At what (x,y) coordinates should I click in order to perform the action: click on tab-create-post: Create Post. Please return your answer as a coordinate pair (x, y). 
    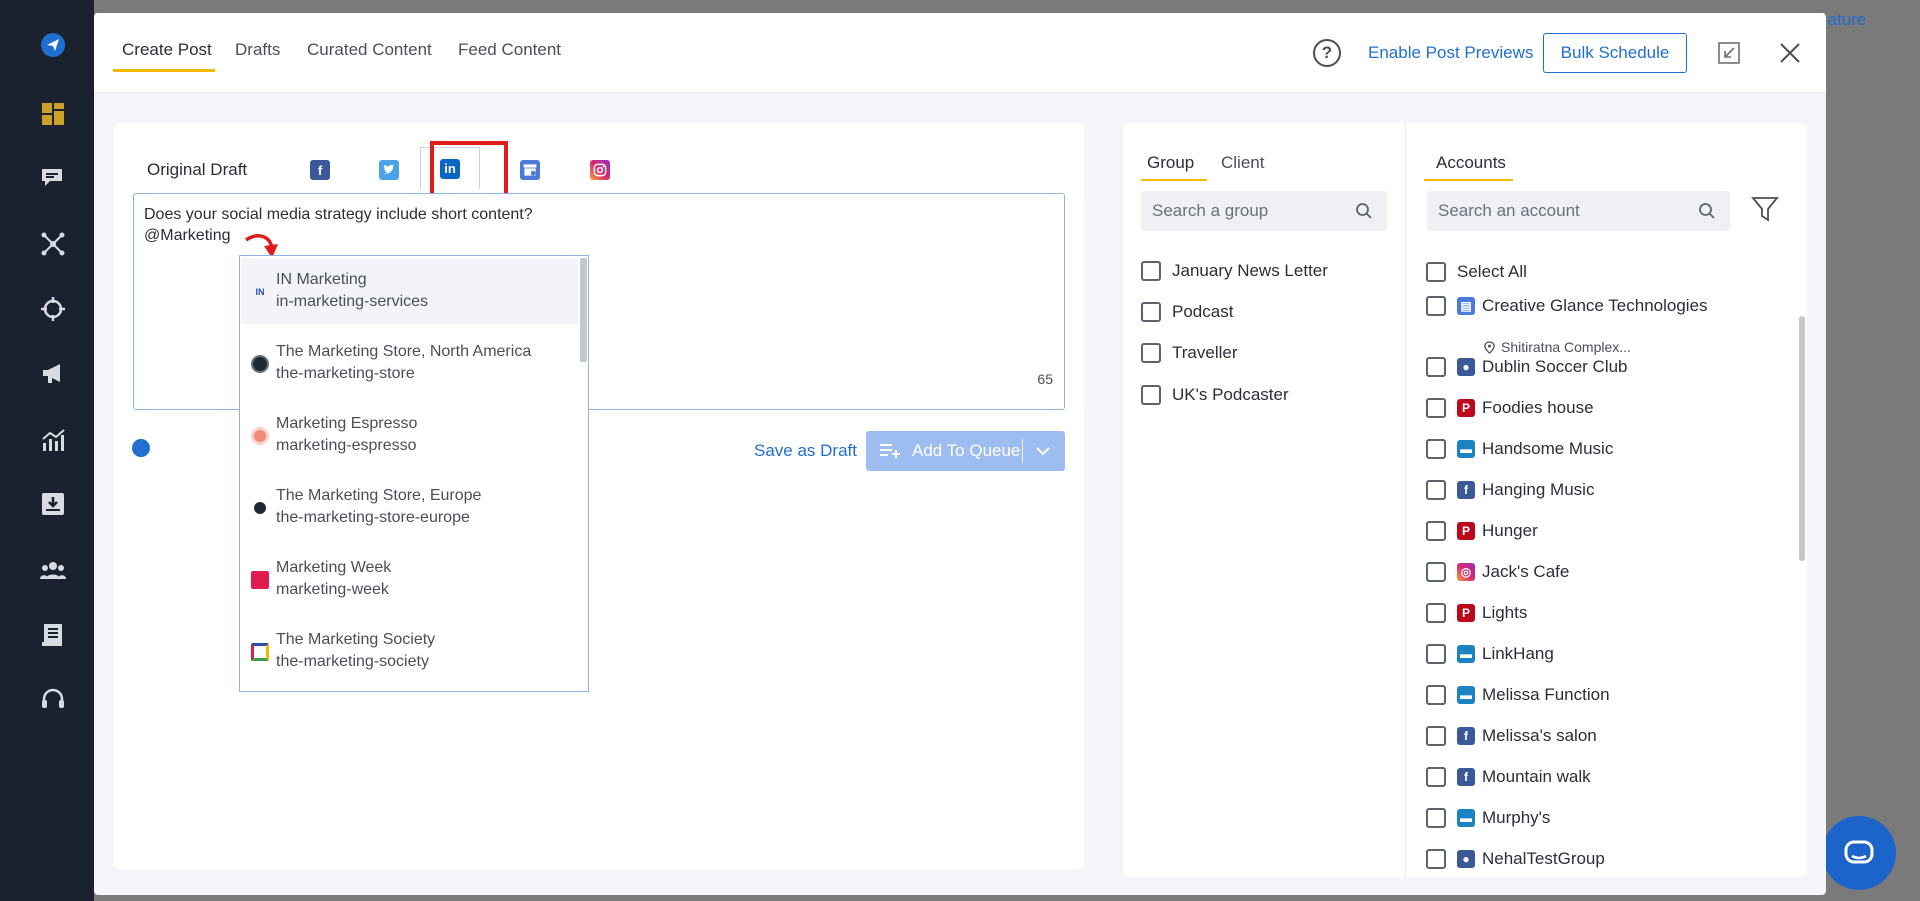
    Looking at the image, I should click on (167, 50).